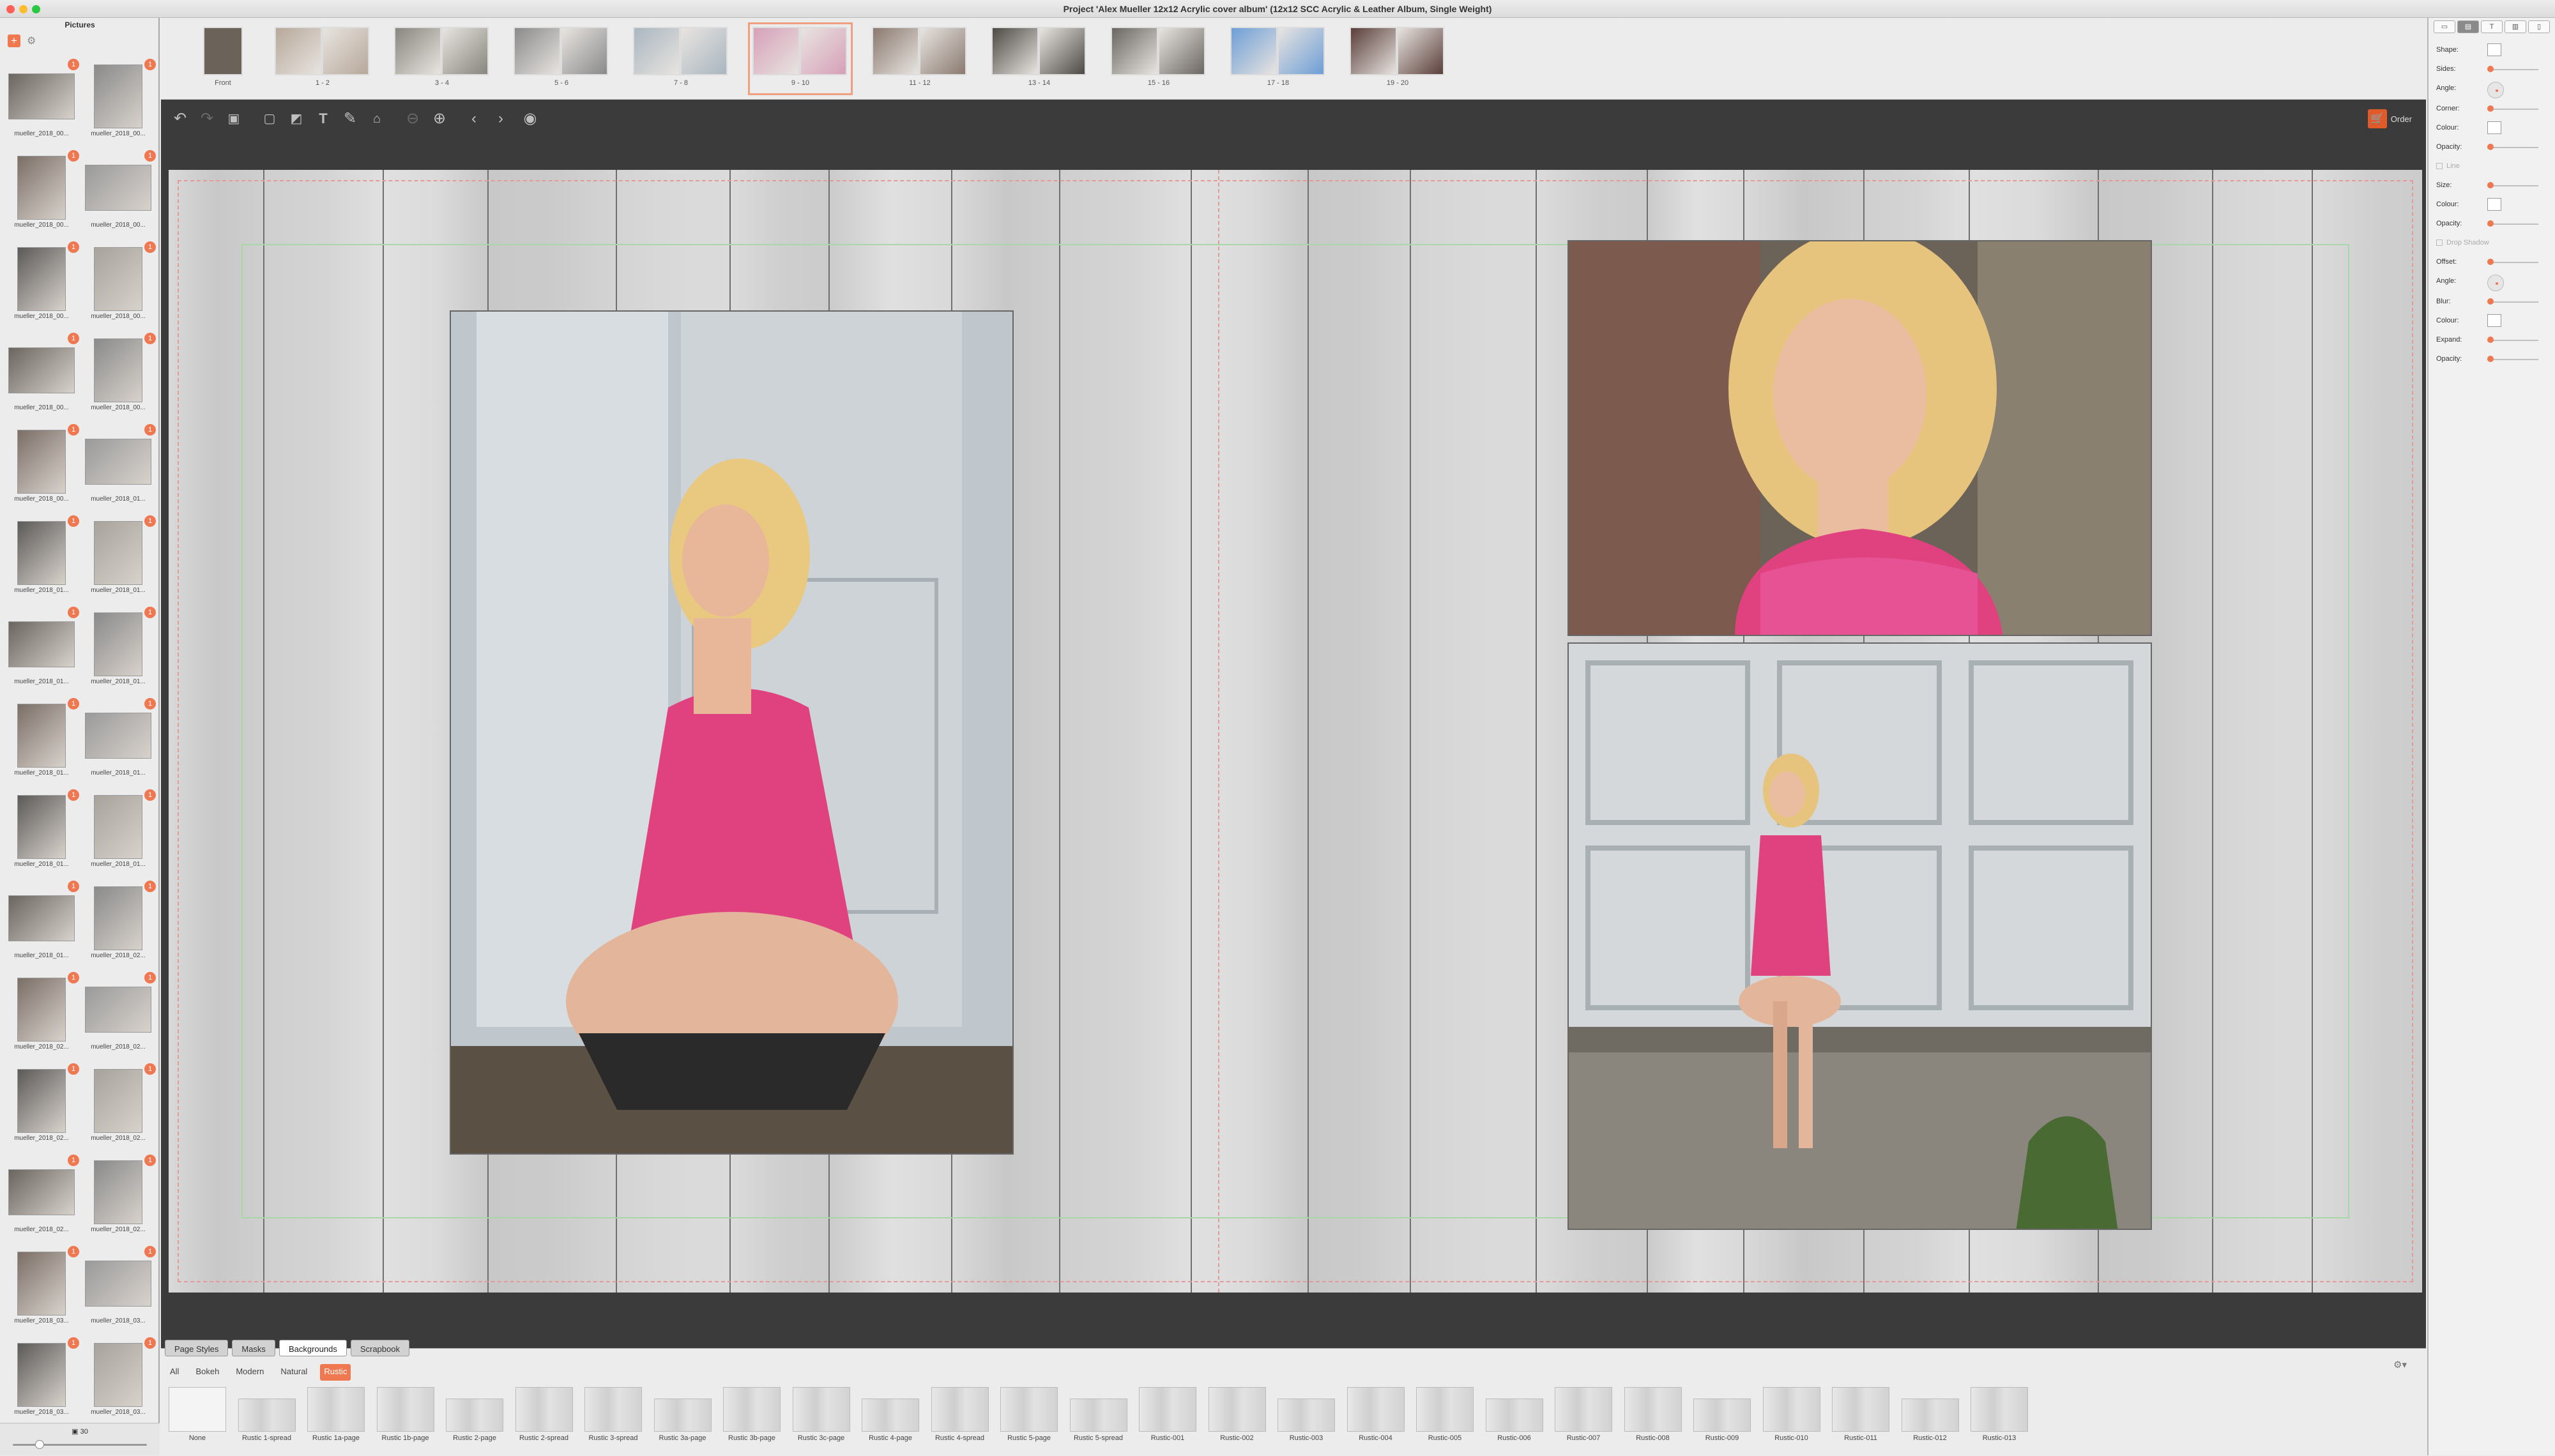 The height and width of the screenshot is (1456, 2555). Describe the element at coordinates (296, 119) in the screenshot. I see `add-image-icon: ◩` at that location.